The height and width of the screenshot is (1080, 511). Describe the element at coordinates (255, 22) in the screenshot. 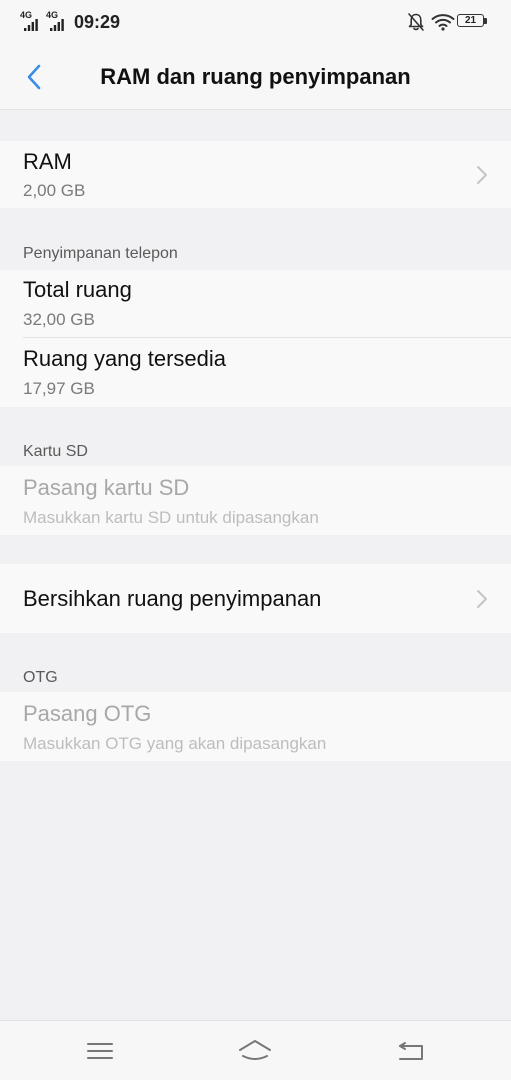

I see `status-bar: 4G 4G 09:29 21` at that location.